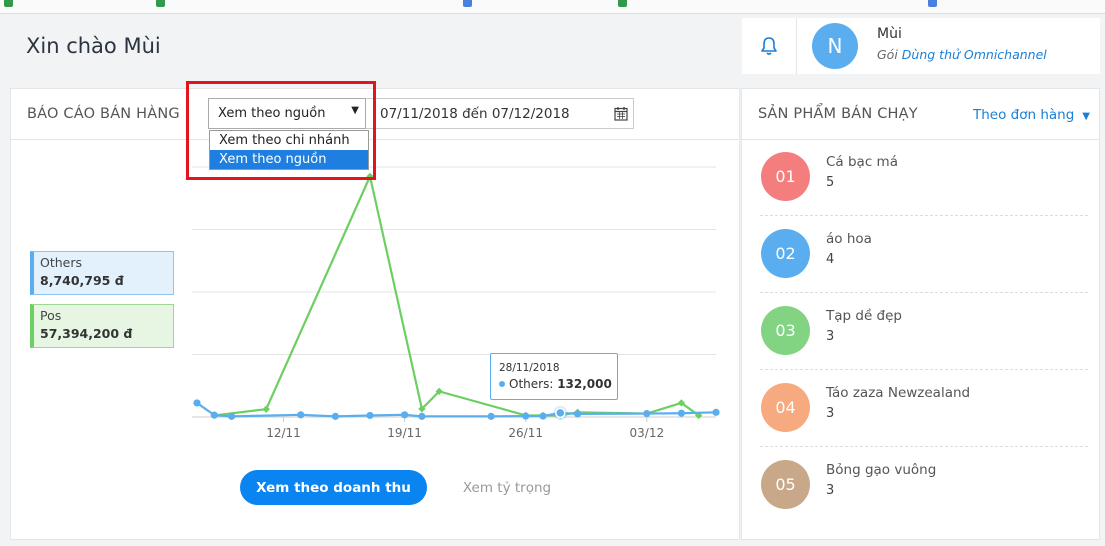 The image size is (1105, 546). Describe the element at coordinates (785, 330) in the screenshot. I see `rank-badge: 03` at that location.